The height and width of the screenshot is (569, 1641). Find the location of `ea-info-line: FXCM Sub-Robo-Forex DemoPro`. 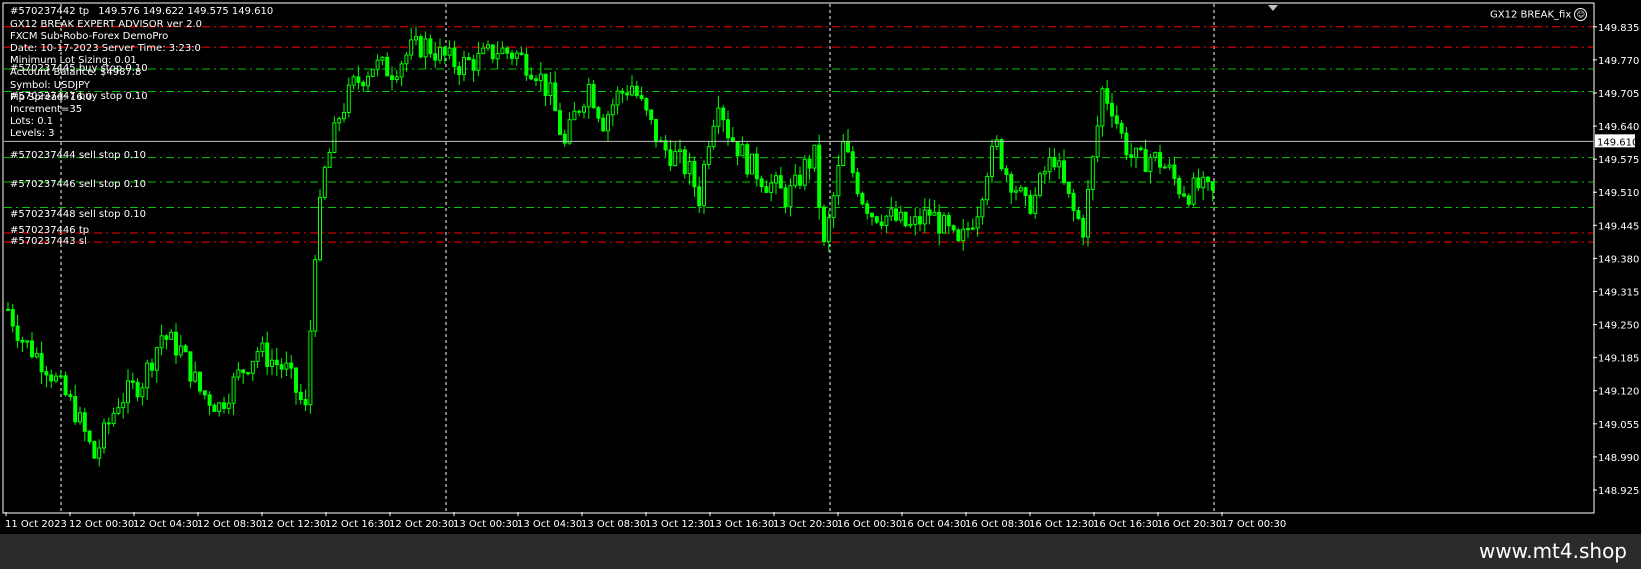

ea-info-line: FXCM Sub-Robo-Forex DemoPro is located at coordinates (89, 36).